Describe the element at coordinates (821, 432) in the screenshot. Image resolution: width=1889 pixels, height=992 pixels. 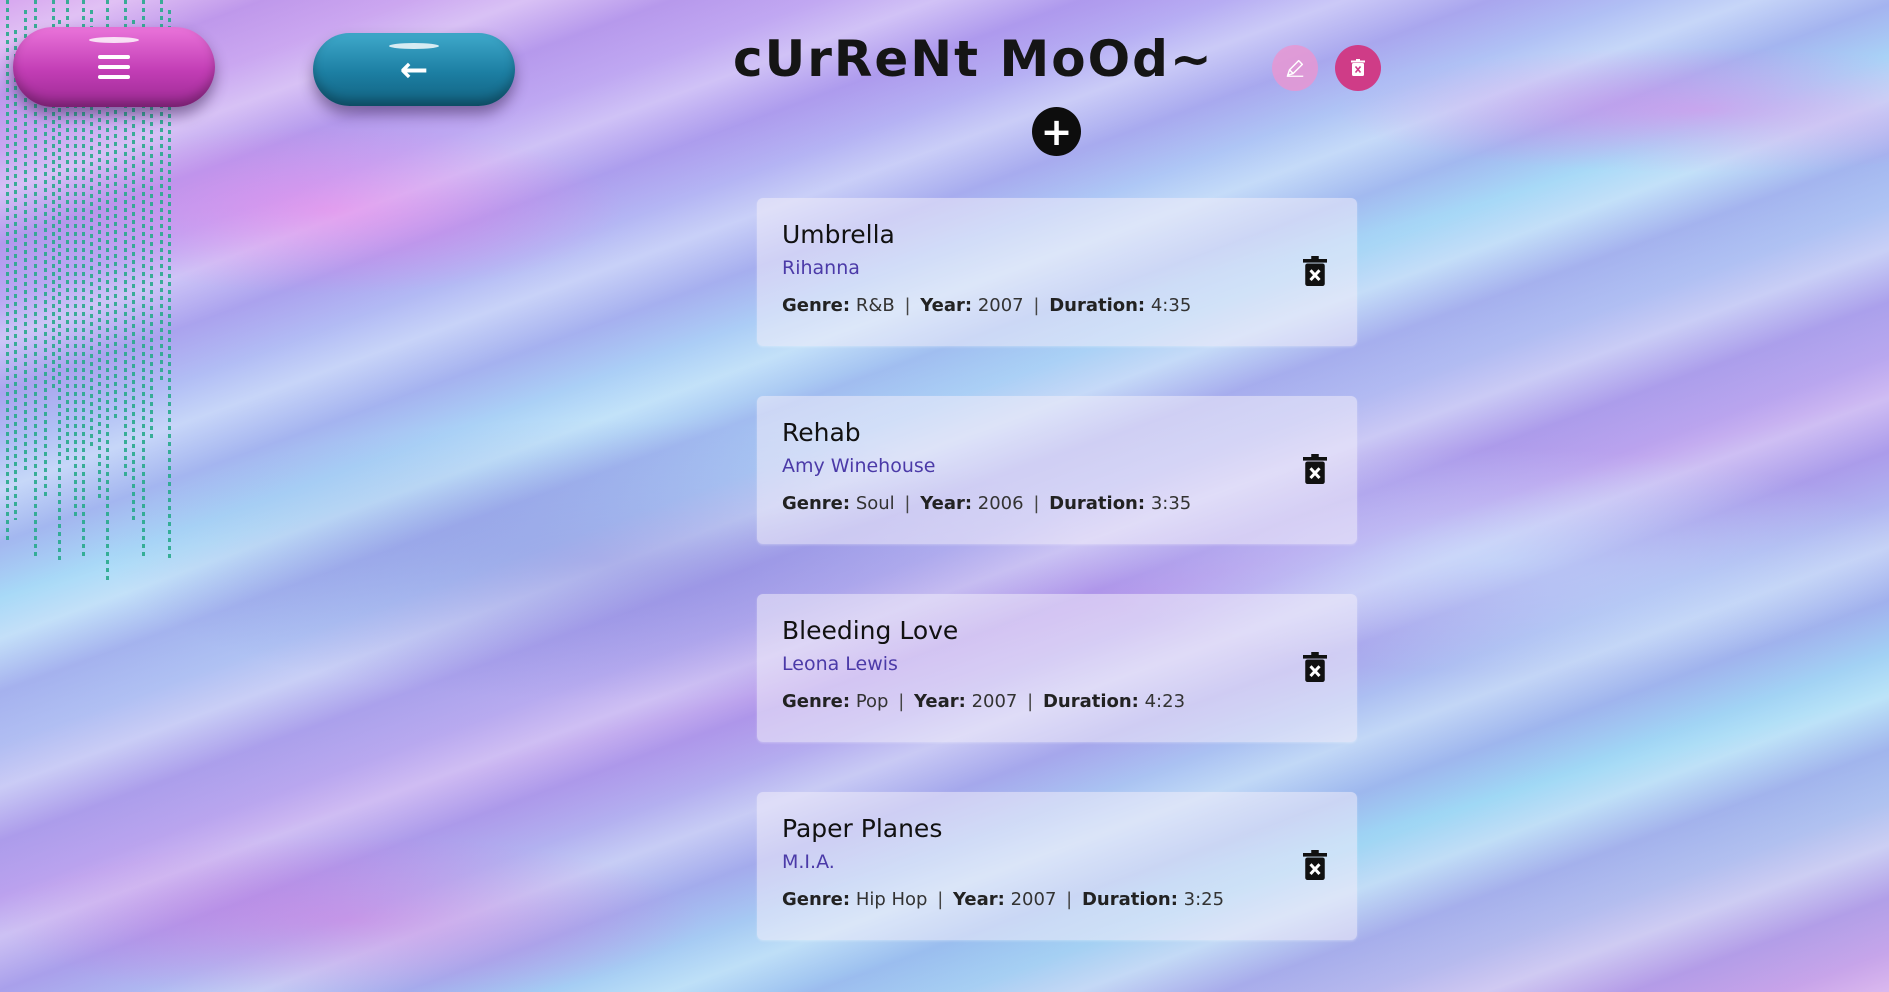
I see `song-title: Rehab` at that location.